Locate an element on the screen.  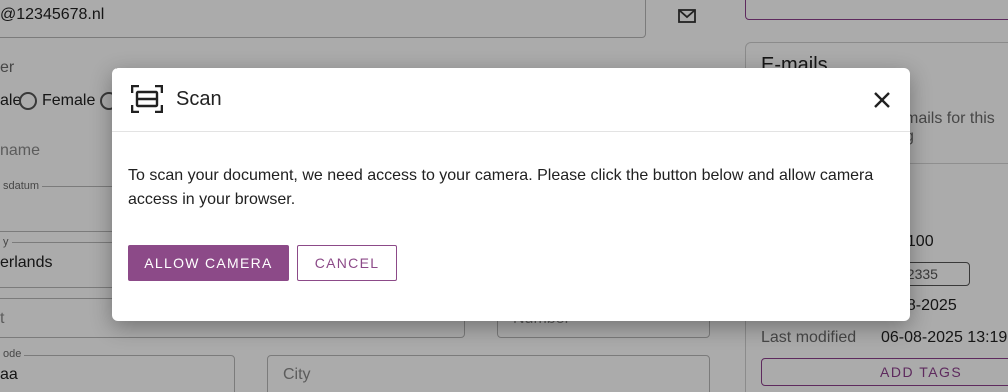
dialog-title: Scan is located at coordinates (199, 99).